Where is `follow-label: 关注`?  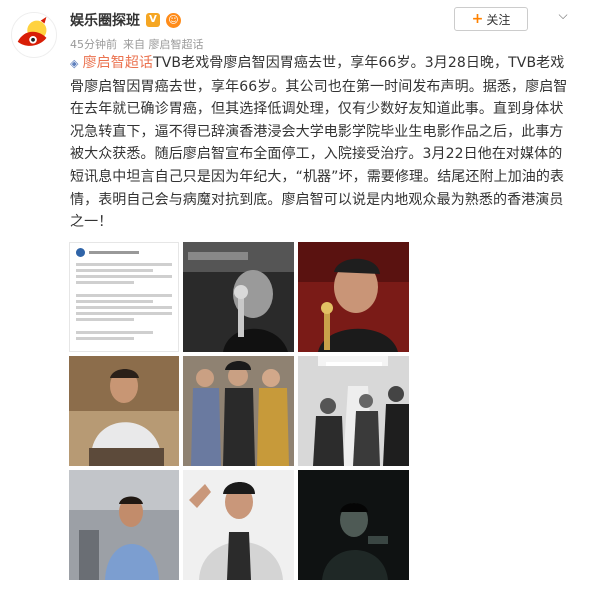 follow-label: 关注 is located at coordinates (498, 19).